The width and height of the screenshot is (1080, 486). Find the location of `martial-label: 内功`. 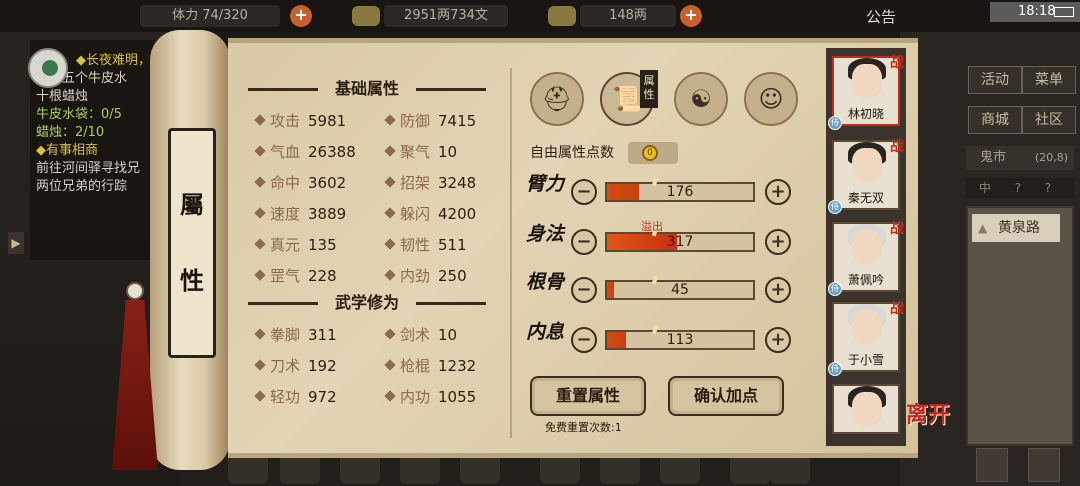

martial-label: 内功 is located at coordinates (415, 397).